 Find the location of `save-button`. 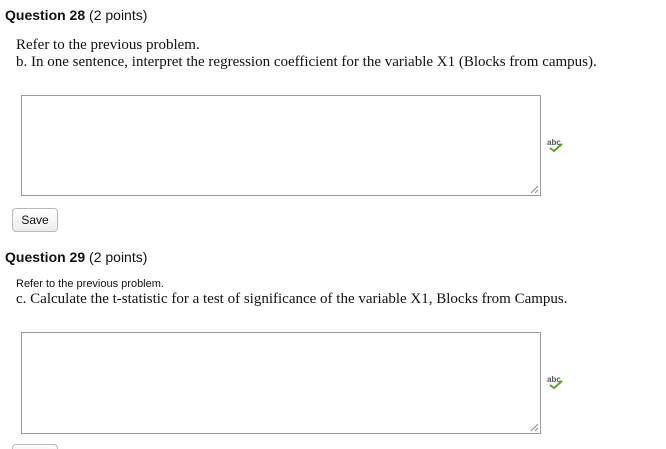

save-button is located at coordinates (35, 446).